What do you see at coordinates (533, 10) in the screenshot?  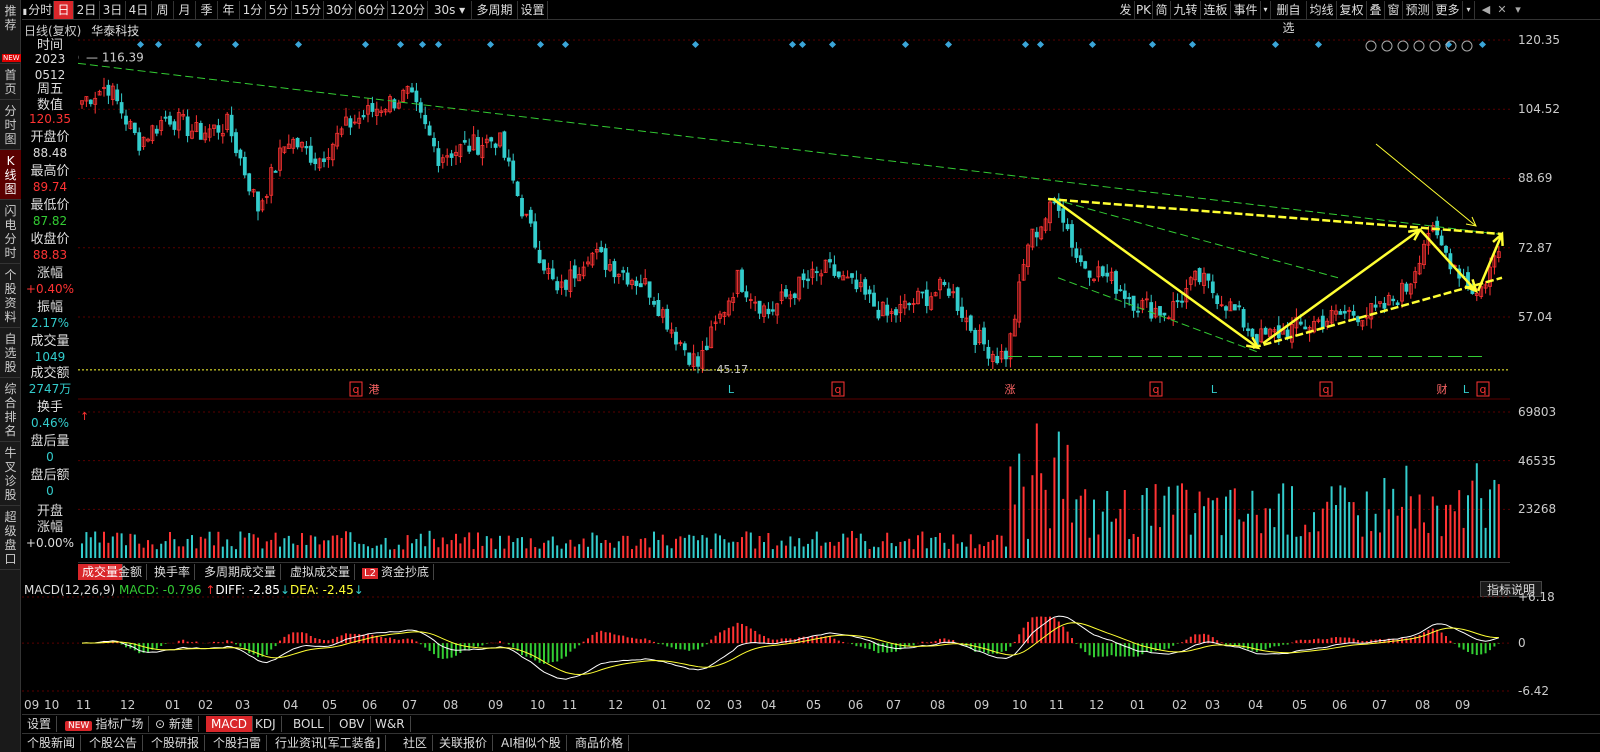 I see `settings-button: 设置` at bounding box center [533, 10].